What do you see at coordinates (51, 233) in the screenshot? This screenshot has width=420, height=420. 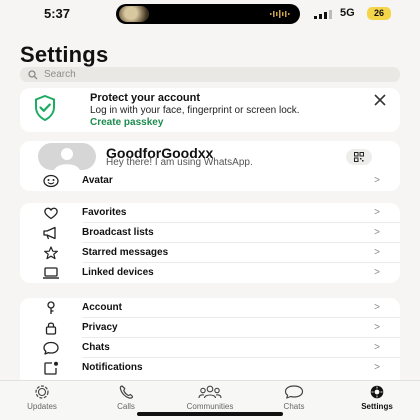 I see `megaphone-icon` at bounding box center [51, 233].